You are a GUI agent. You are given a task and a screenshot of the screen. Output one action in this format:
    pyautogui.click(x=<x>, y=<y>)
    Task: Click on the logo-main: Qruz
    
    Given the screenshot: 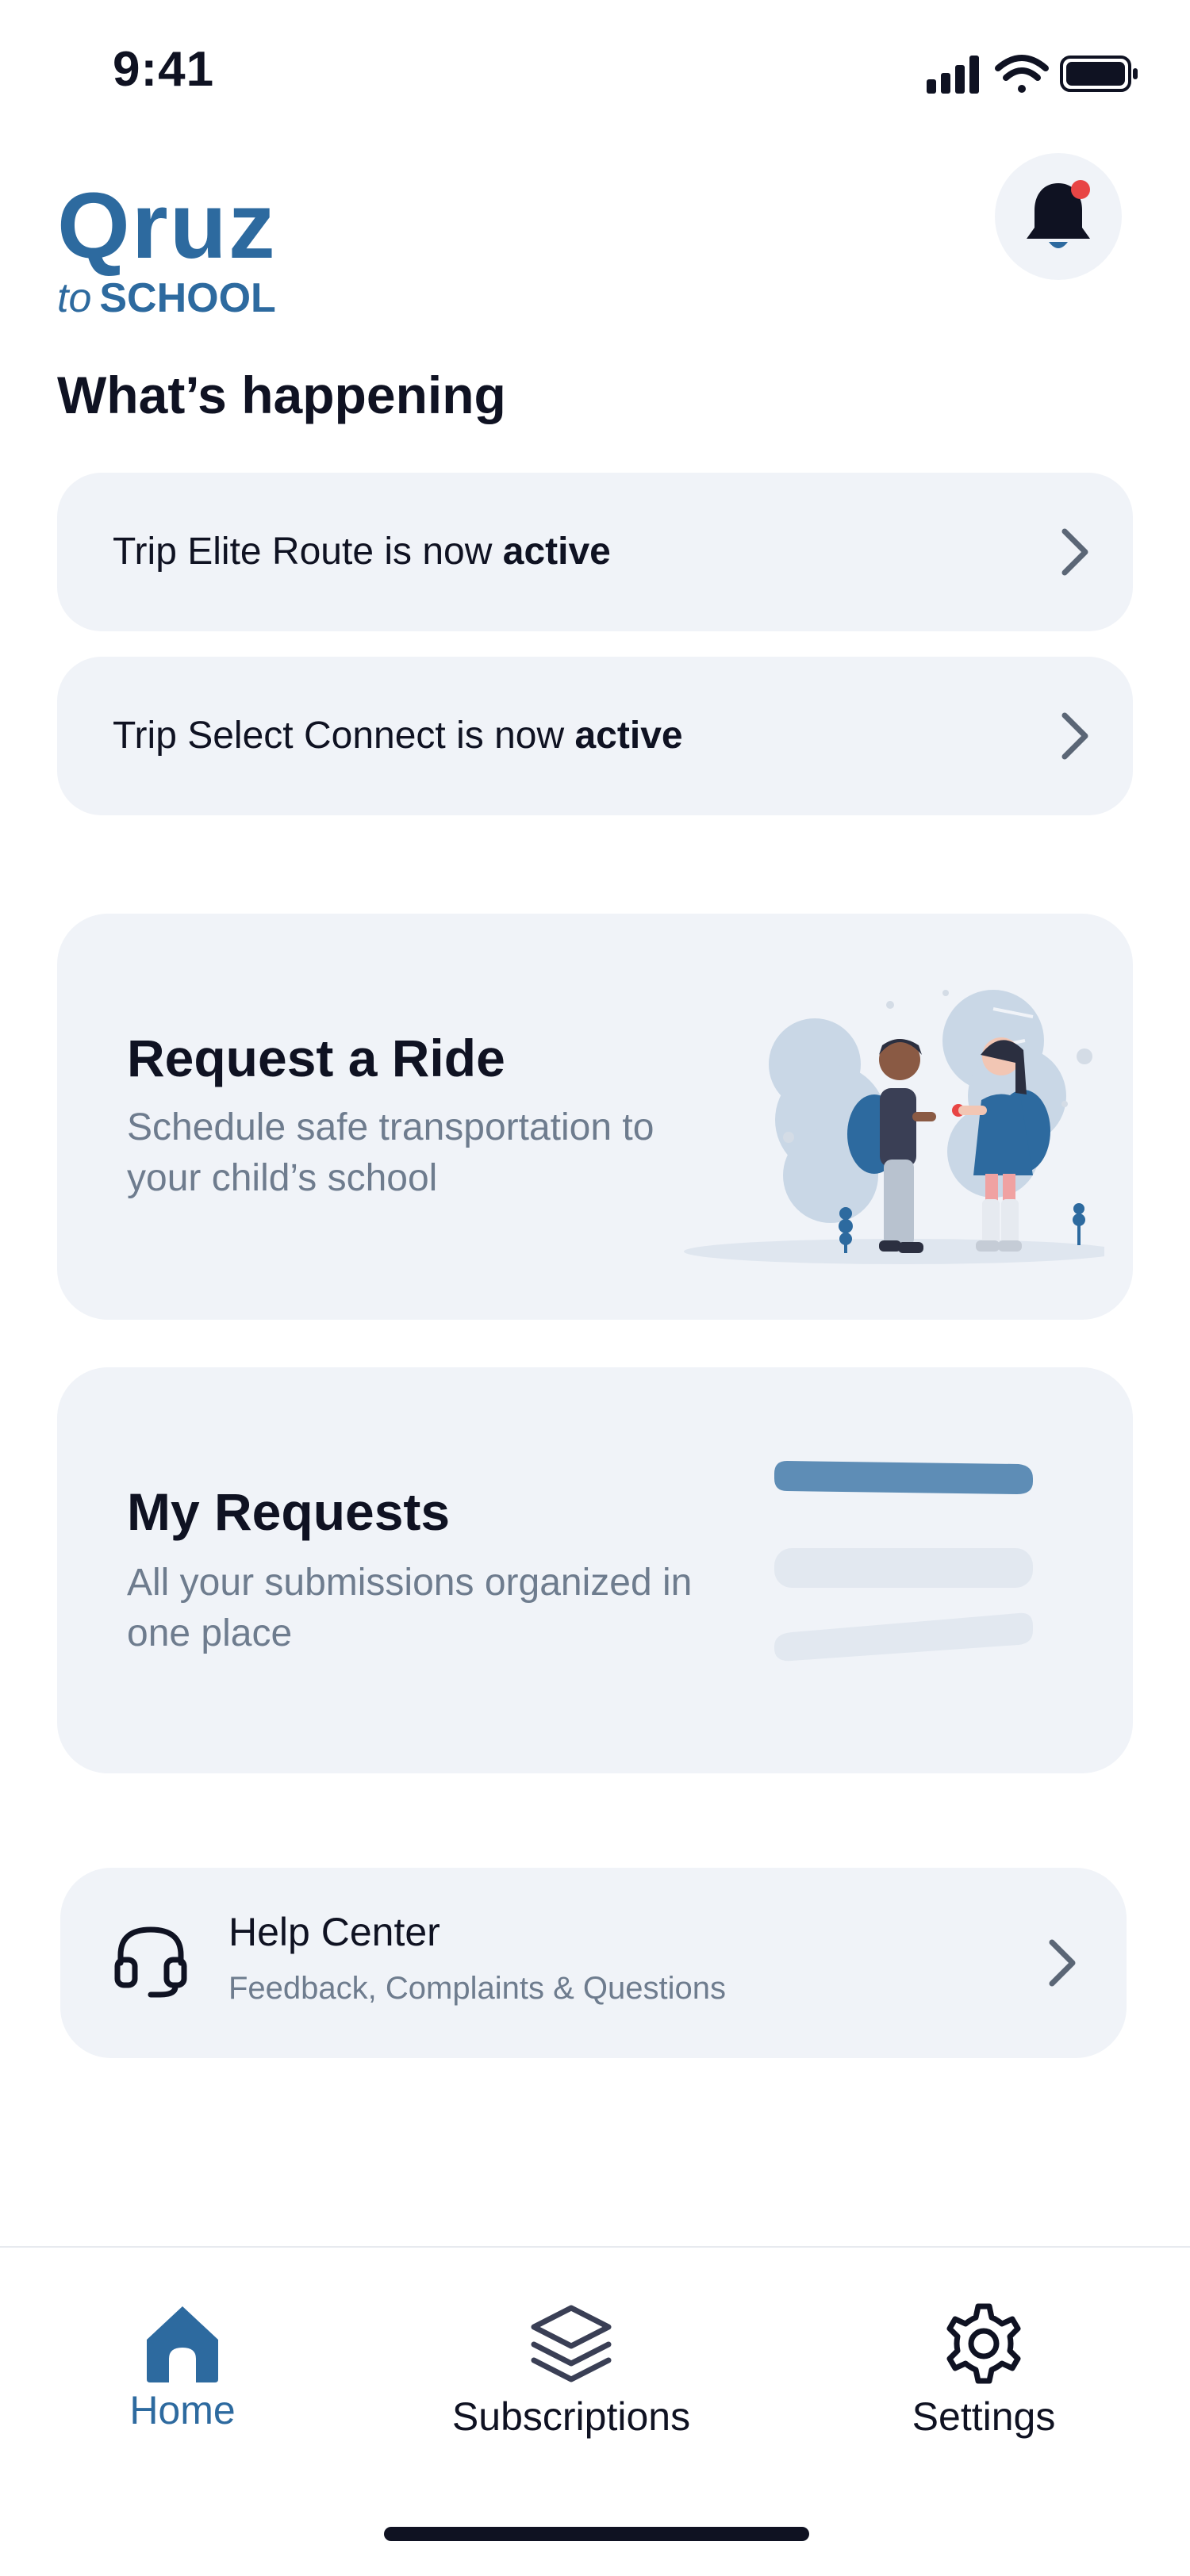 What is the action you would take?
    pyautogui.click(x=167, y=226)
    